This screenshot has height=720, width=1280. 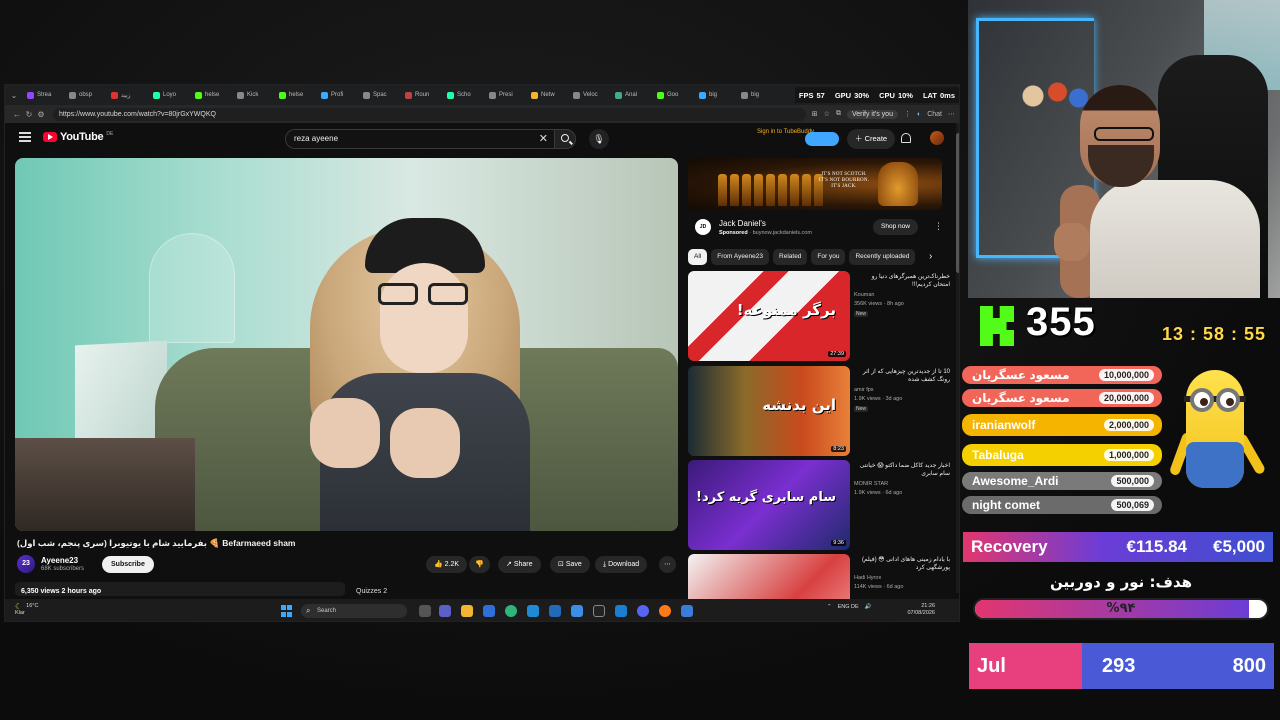 I want to click on browser-tab: Profi, so click(x=337, y=95).